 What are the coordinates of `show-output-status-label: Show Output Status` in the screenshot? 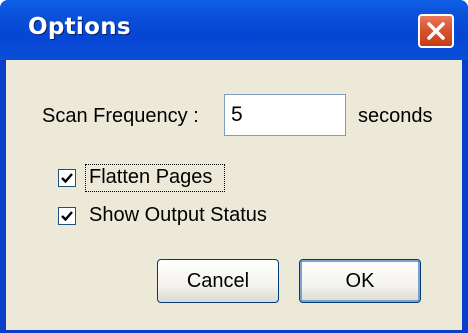 It's located at (178, 215).